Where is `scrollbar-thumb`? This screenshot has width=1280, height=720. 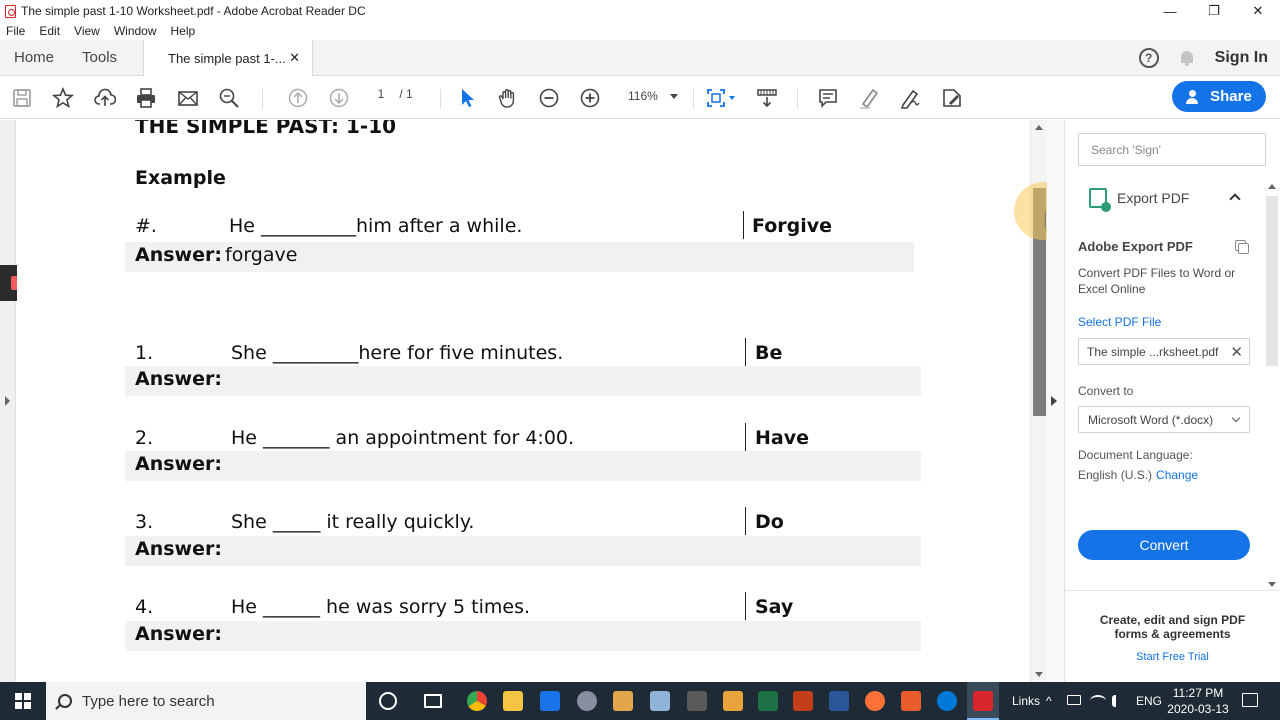 scrollbar-thumb is located at coordinates (1272, 281).